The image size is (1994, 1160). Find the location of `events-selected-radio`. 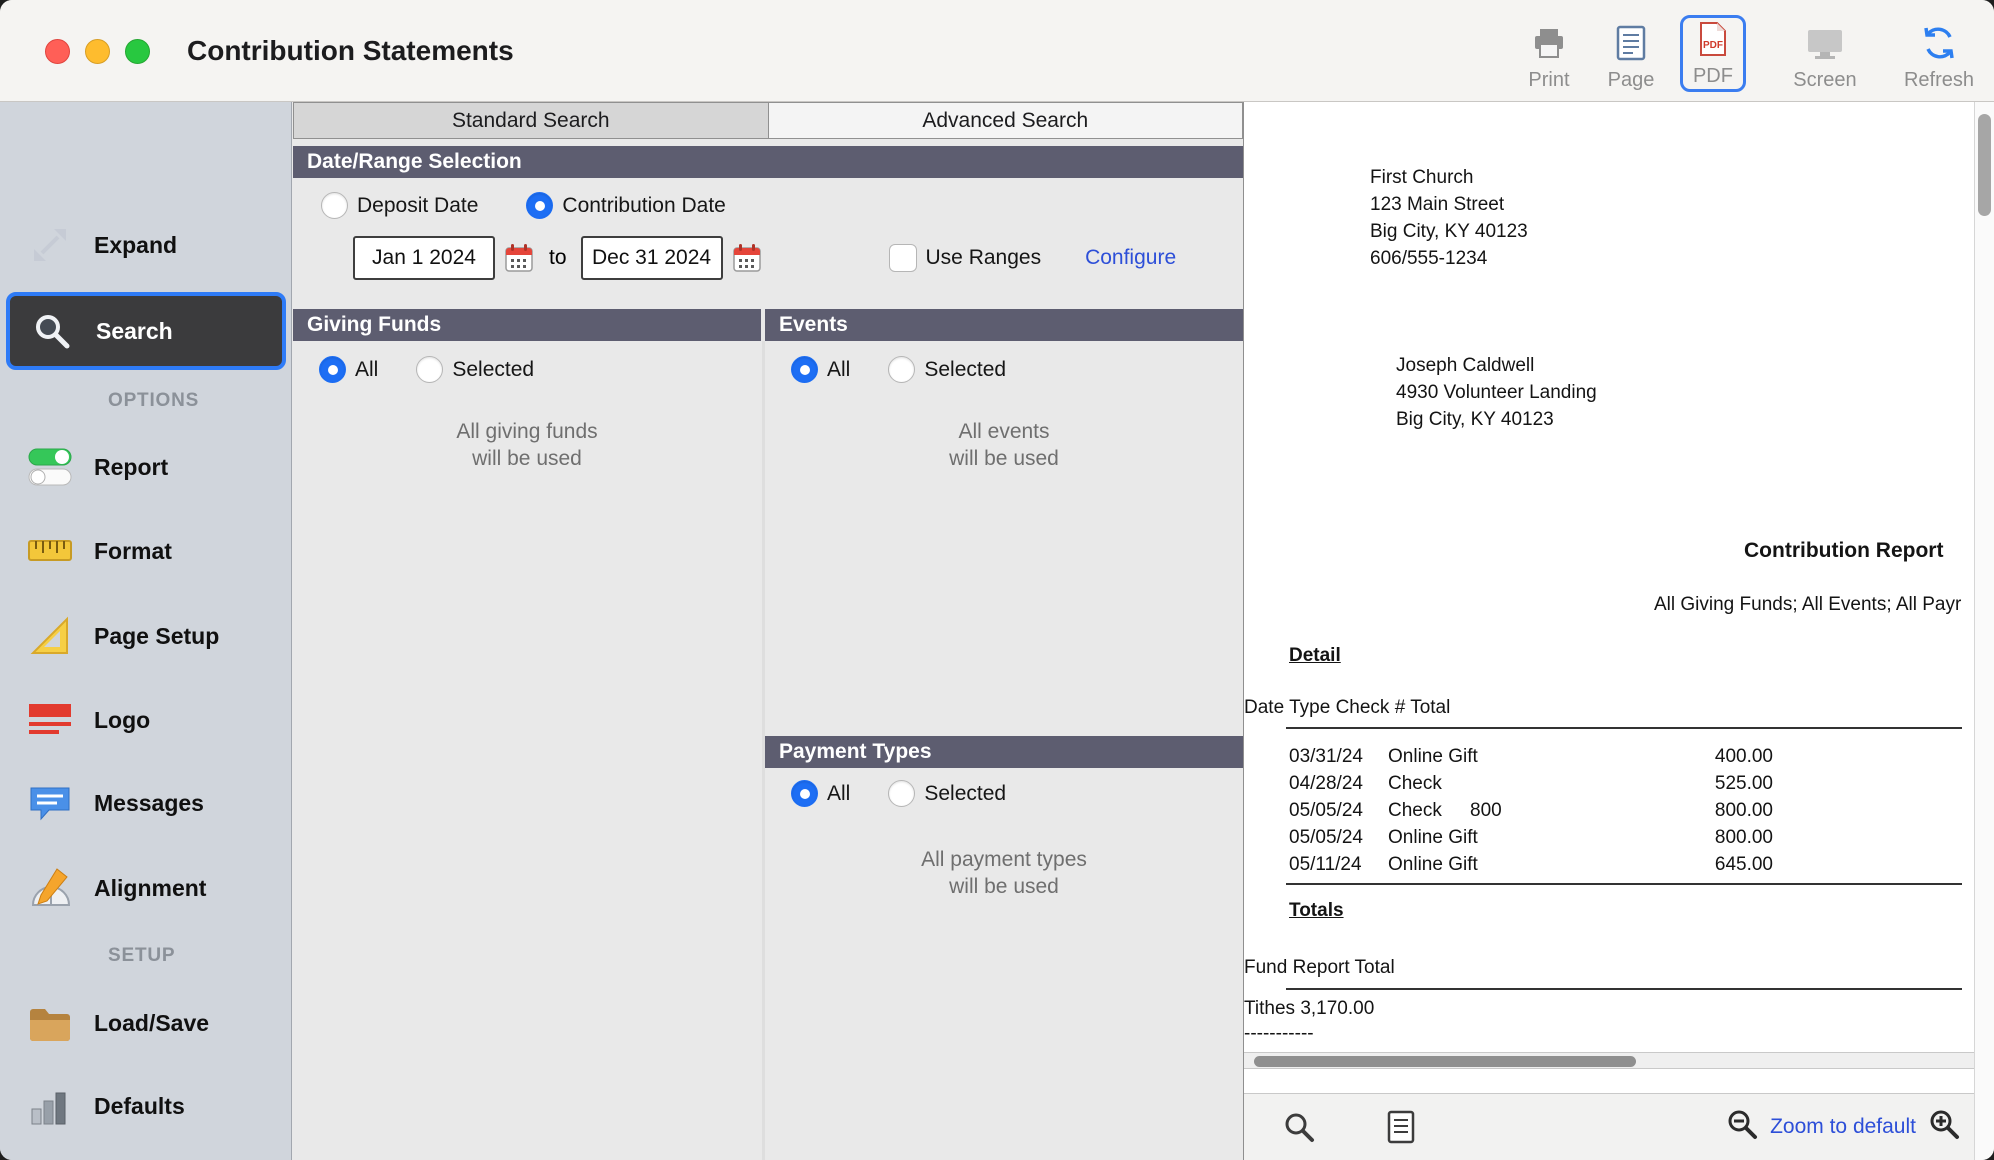

events-selected-radio is located at coordinates (902, 369).